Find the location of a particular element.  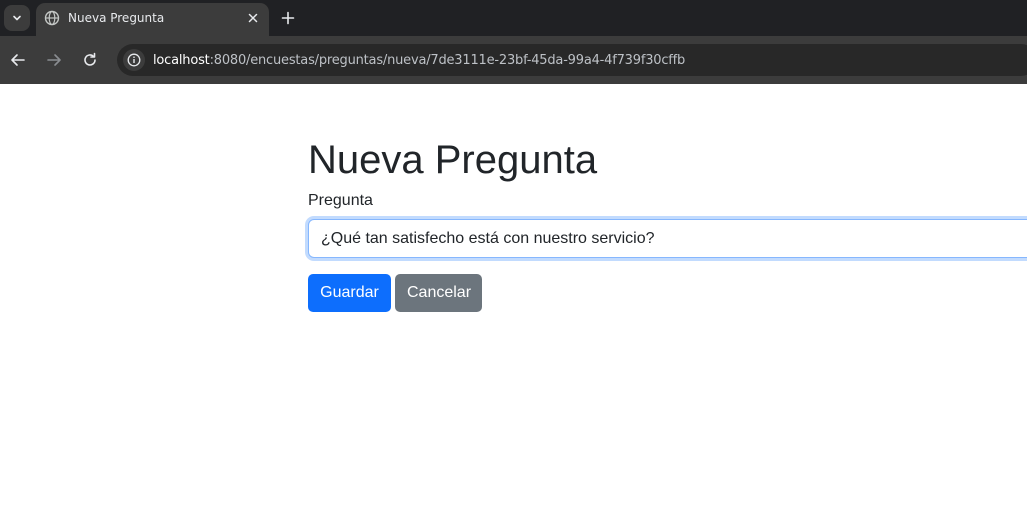

tab-search-button is located at coordinates (17, 18).